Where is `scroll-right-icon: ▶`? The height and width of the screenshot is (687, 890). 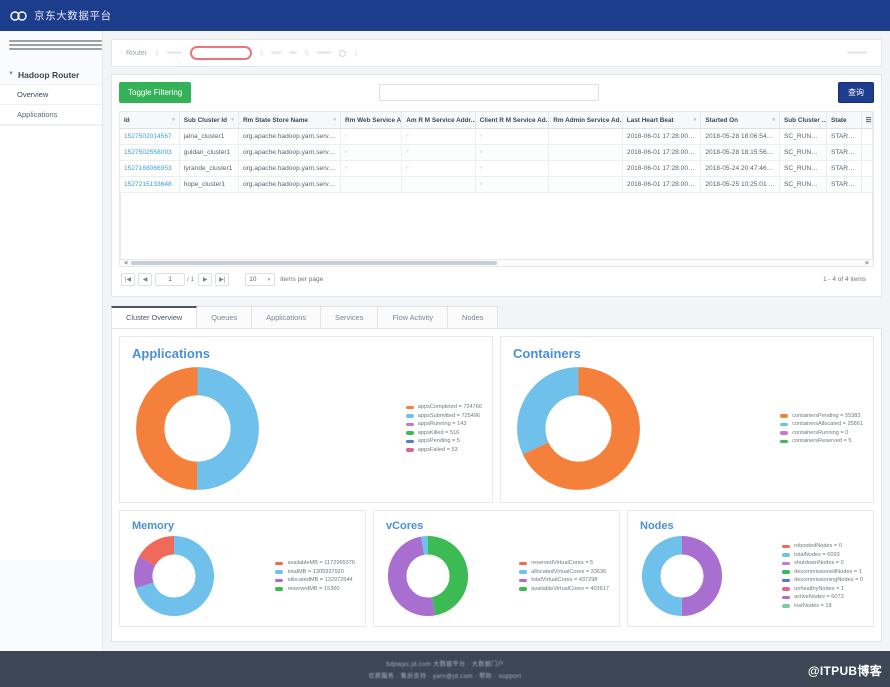 scroll-right-icon: ▶ is located at coordinates (867, 263).